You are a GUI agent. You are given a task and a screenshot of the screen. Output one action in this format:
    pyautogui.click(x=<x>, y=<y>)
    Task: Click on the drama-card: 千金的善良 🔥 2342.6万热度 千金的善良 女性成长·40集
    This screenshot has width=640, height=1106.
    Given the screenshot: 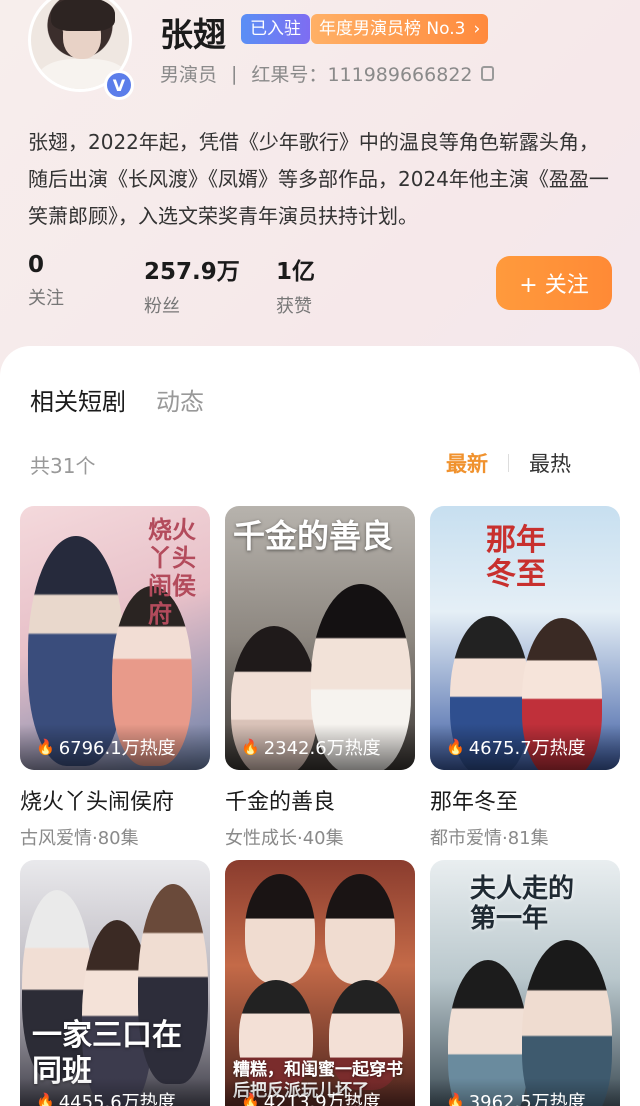 What is the action you would take?
    pyautogui.click(x=320, y=678)
    